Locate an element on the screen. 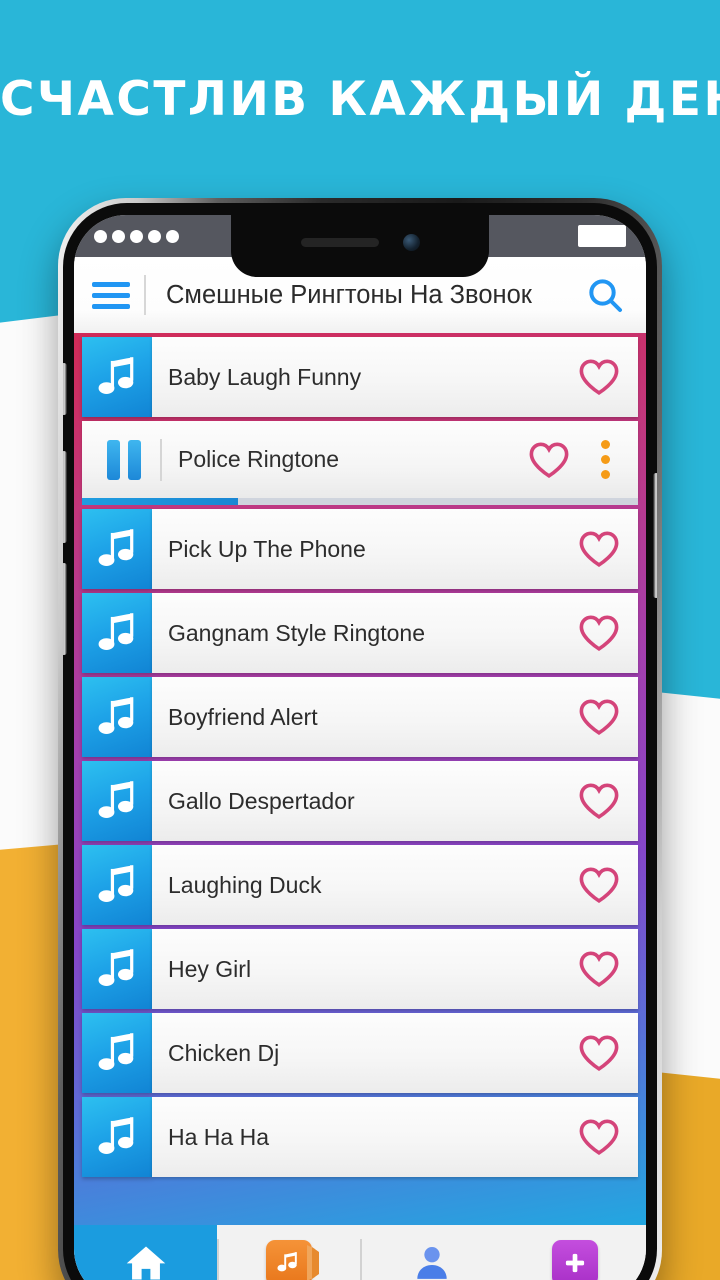 The height and width of the screenshot is (1280, 720). list-item: Hey Girl is located at coordinates (360, 969).